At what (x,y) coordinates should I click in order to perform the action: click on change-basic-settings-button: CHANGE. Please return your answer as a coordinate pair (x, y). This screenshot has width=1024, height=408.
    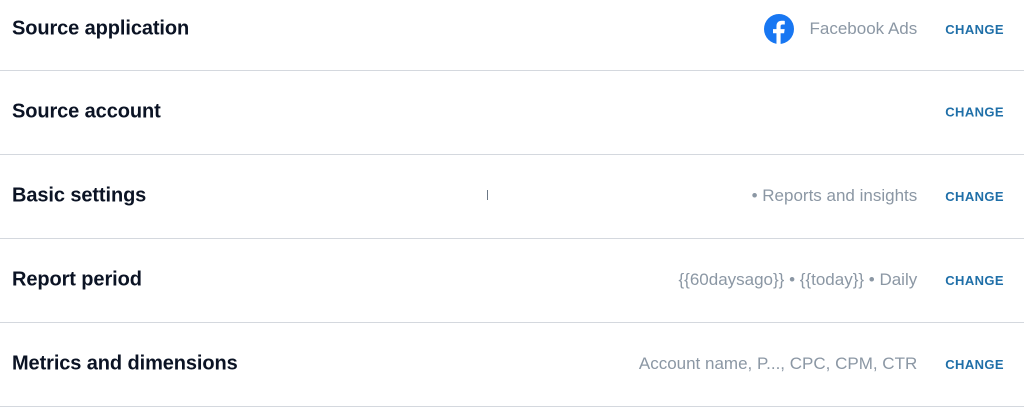
    Looking at the image, I should click on (974, 196).